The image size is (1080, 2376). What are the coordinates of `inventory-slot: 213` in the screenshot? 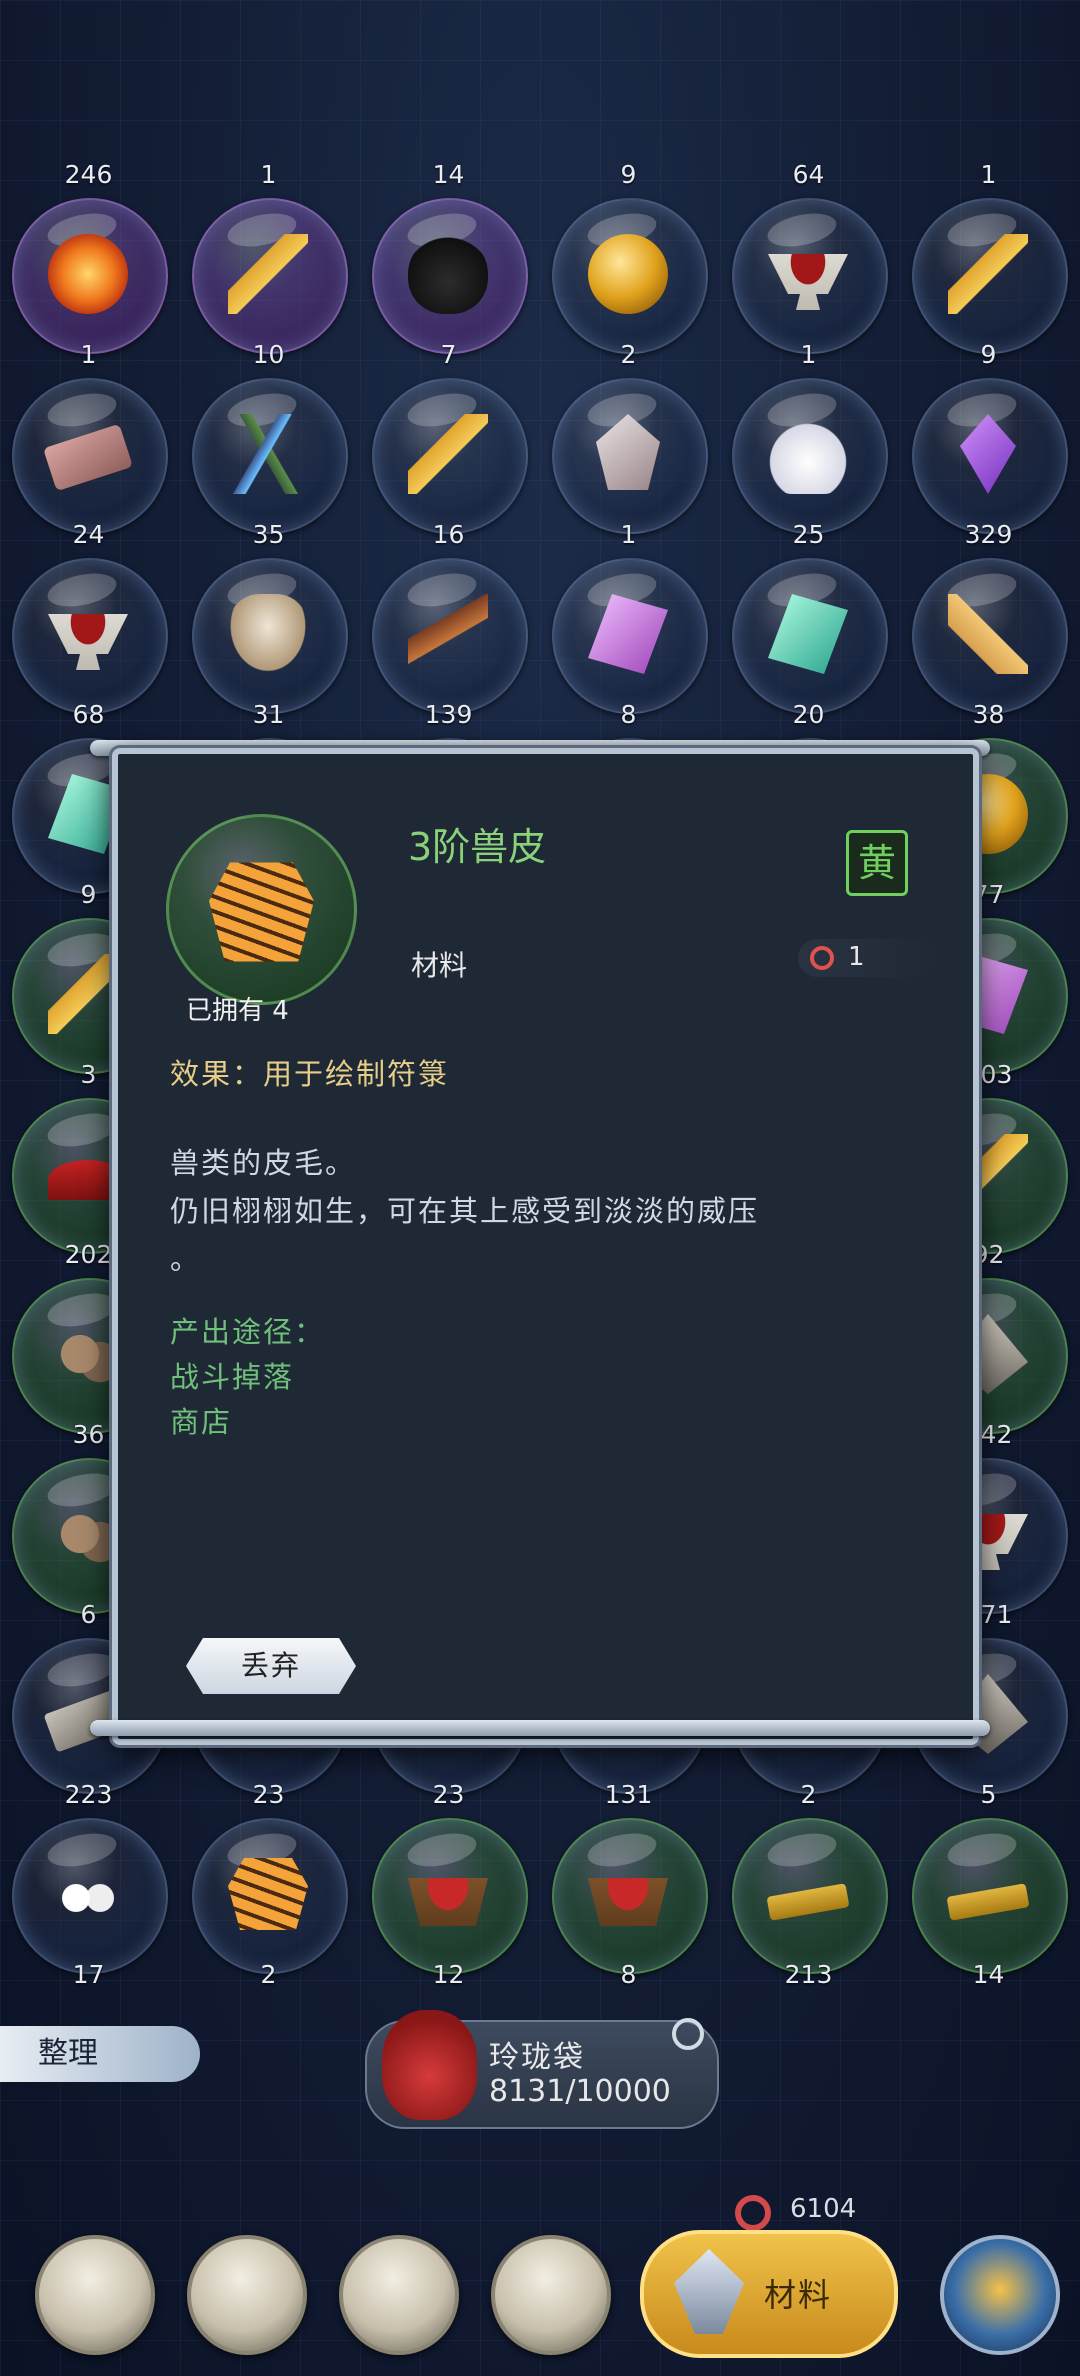 It's located at (808, 2045).